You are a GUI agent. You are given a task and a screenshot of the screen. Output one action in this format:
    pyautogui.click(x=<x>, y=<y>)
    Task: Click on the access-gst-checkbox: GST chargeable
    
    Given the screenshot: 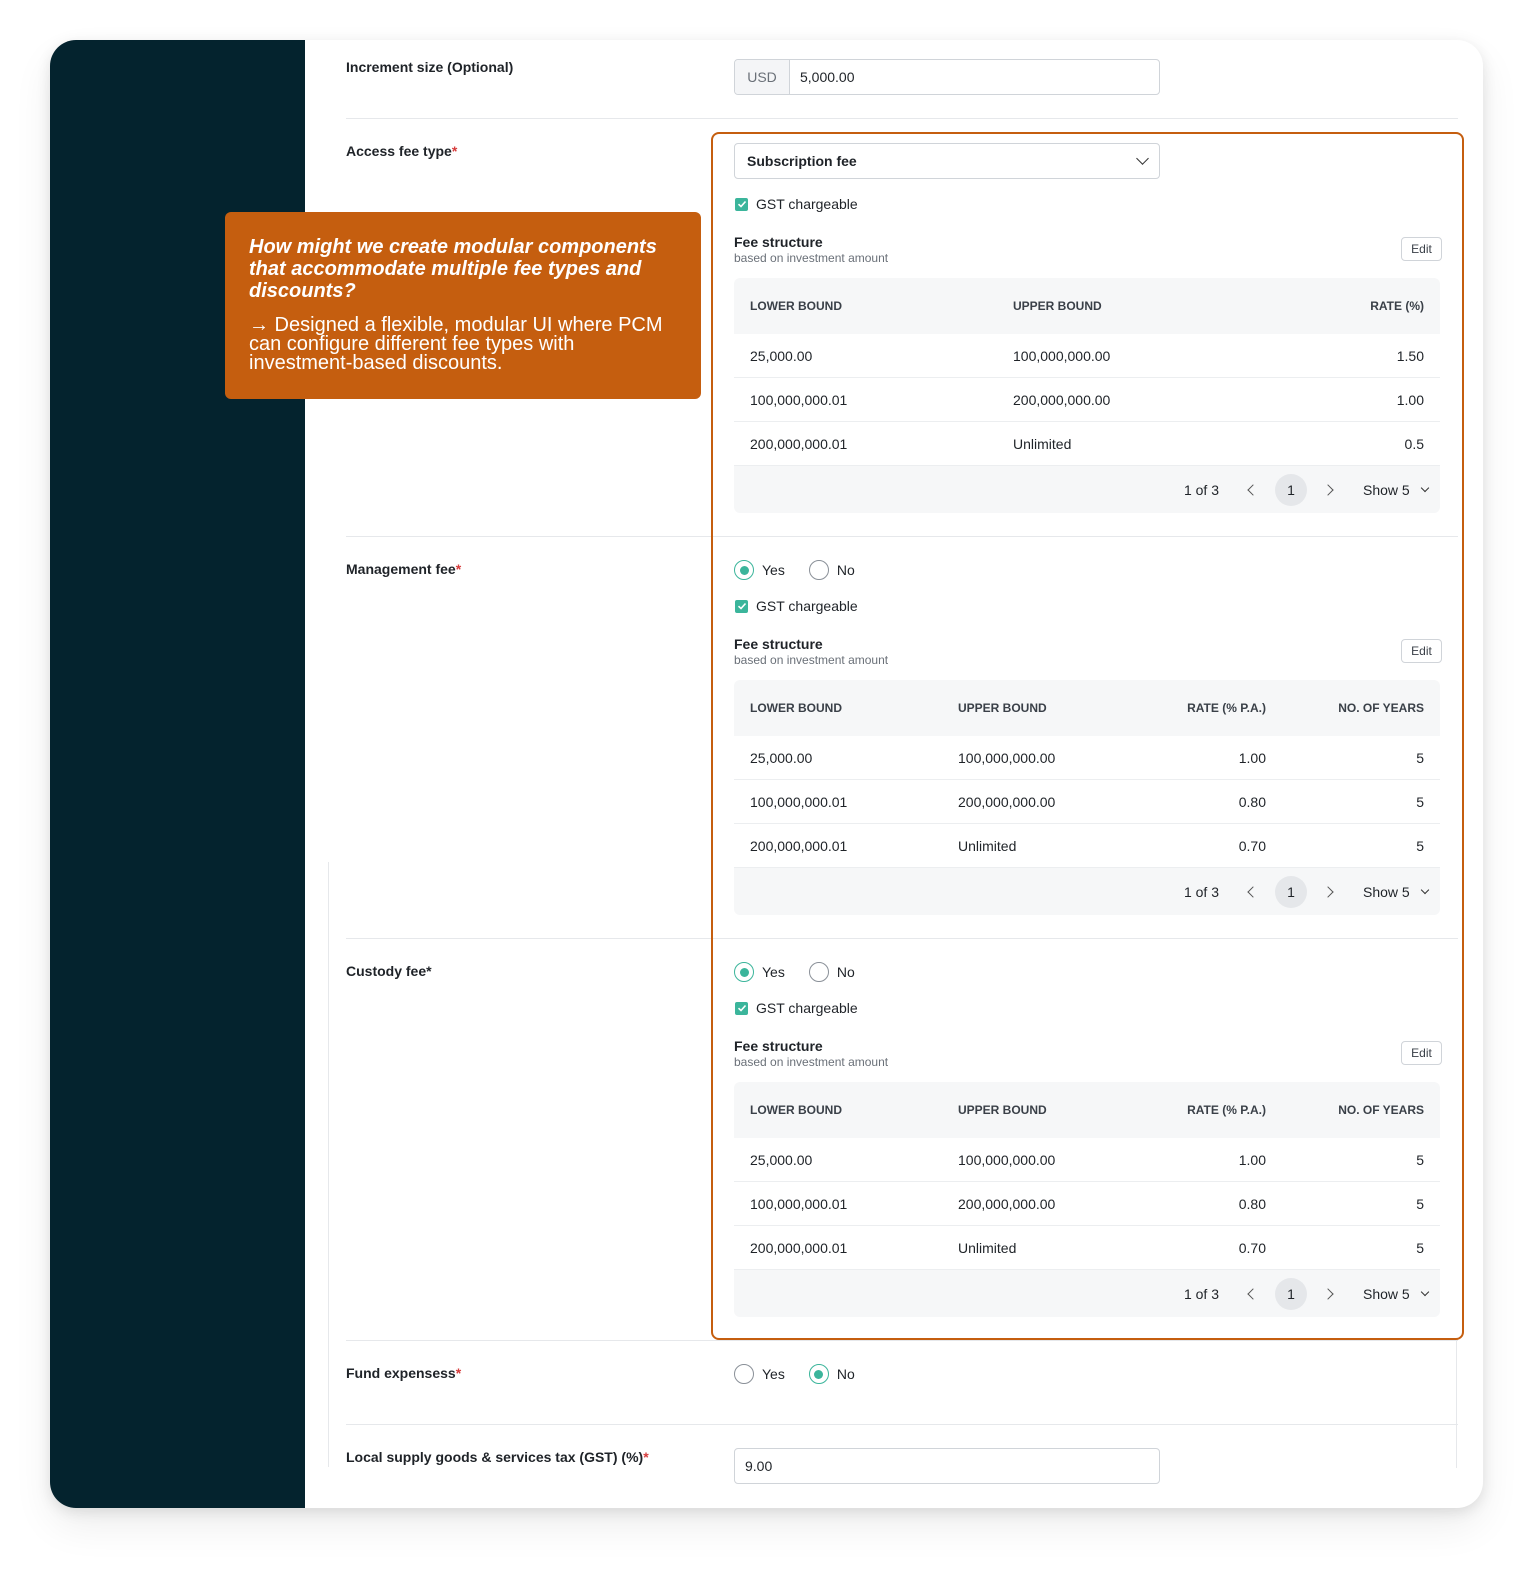 What is the action you would take?
    pyautogui.click(x=796, y=204)
    